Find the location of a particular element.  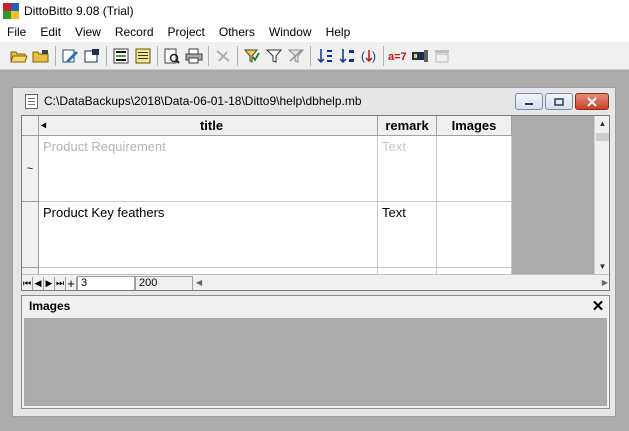

app-icon is located at coordinates (11, 11).